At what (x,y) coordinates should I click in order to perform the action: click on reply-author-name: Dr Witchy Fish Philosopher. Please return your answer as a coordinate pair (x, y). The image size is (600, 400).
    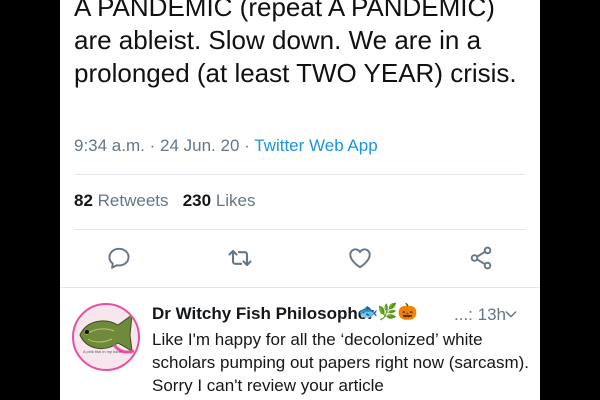
    Looking at the image, I should click on (263, 314).